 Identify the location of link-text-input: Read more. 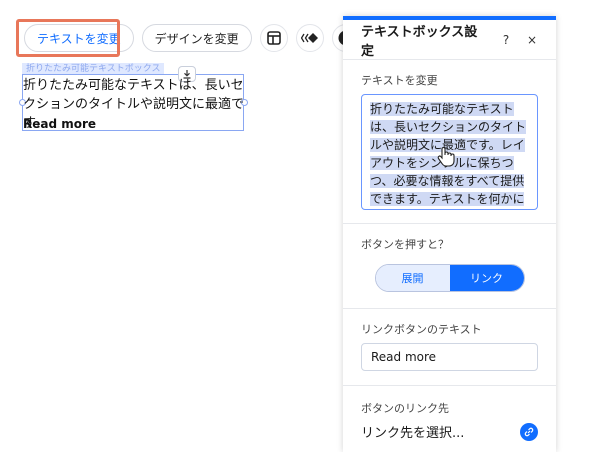
(449, 357).